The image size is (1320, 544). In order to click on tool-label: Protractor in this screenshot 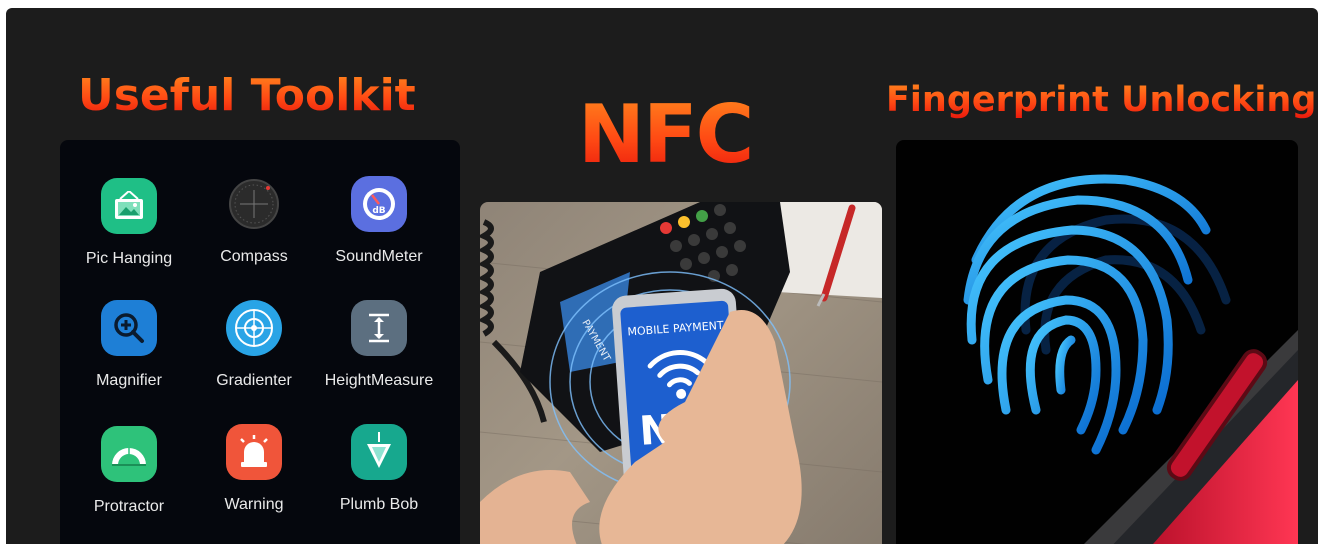, I will do `click(129, 506)`.